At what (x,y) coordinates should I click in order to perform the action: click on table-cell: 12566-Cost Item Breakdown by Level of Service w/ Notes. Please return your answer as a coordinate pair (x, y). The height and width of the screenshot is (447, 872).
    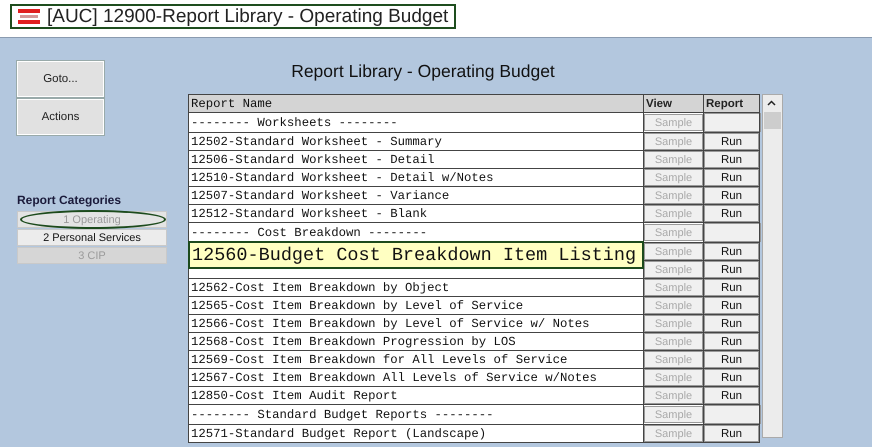
    Looking at the image, I should click on (416, 323).